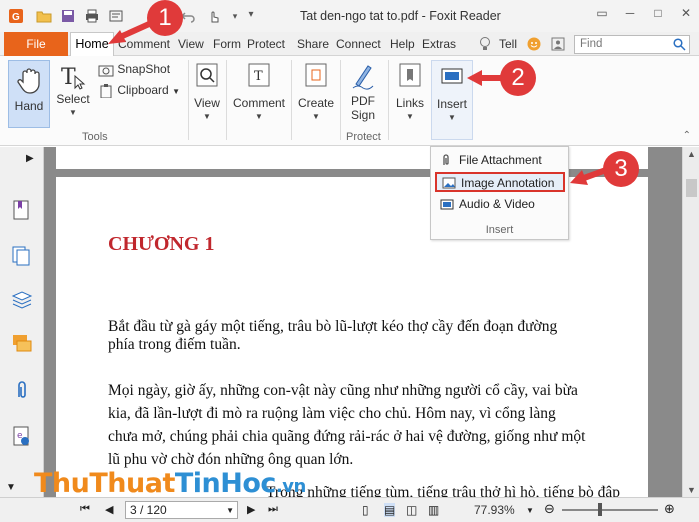 This screenshot has width=699, height=522. What do you see at coordinates (117, 37) in the screenshot?
I see `callout-arrow-1-head` at bounding box center [117, 37].